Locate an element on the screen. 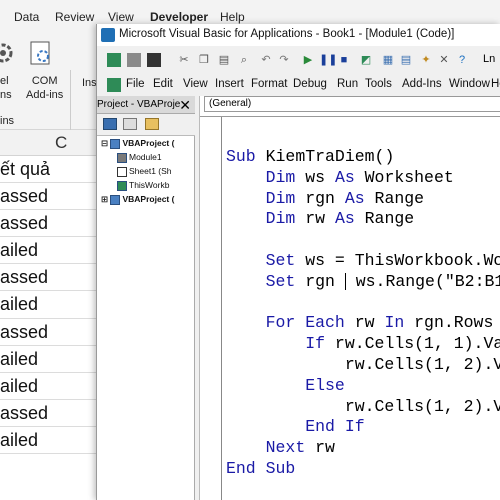 The image size is (500, 500). menu-addins: Add-Ins is located at coordinates (422, 84).